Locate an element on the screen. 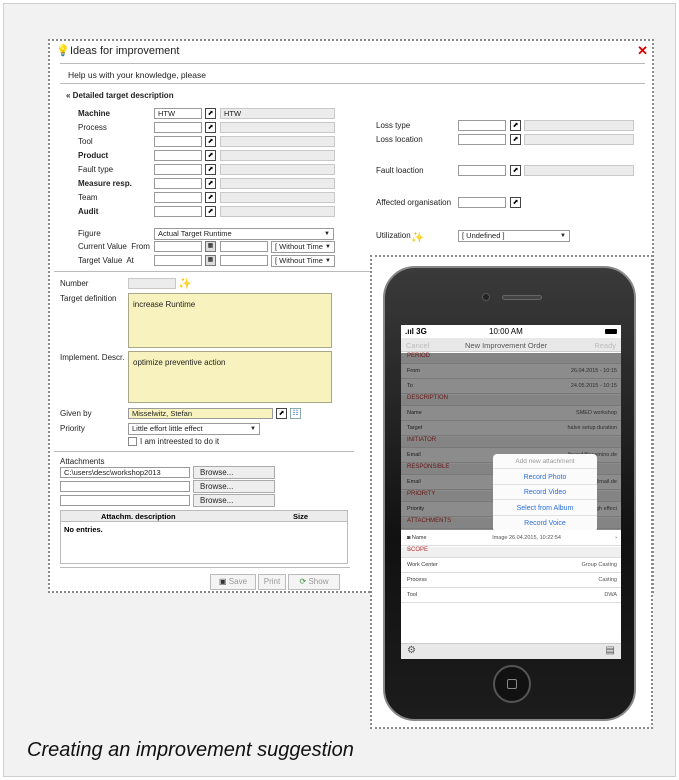 The height and width of the screenshot is (780, 679). camera-icon is located at coordinates (486, 297).